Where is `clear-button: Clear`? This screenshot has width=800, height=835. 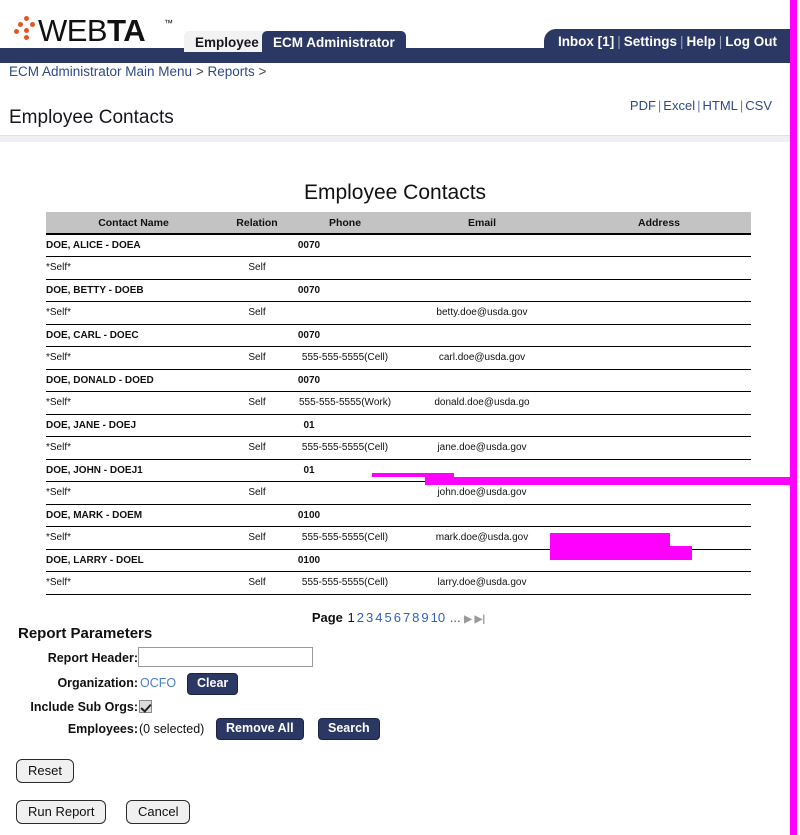
clear-button: Clear is located at coordinates (213, 684).